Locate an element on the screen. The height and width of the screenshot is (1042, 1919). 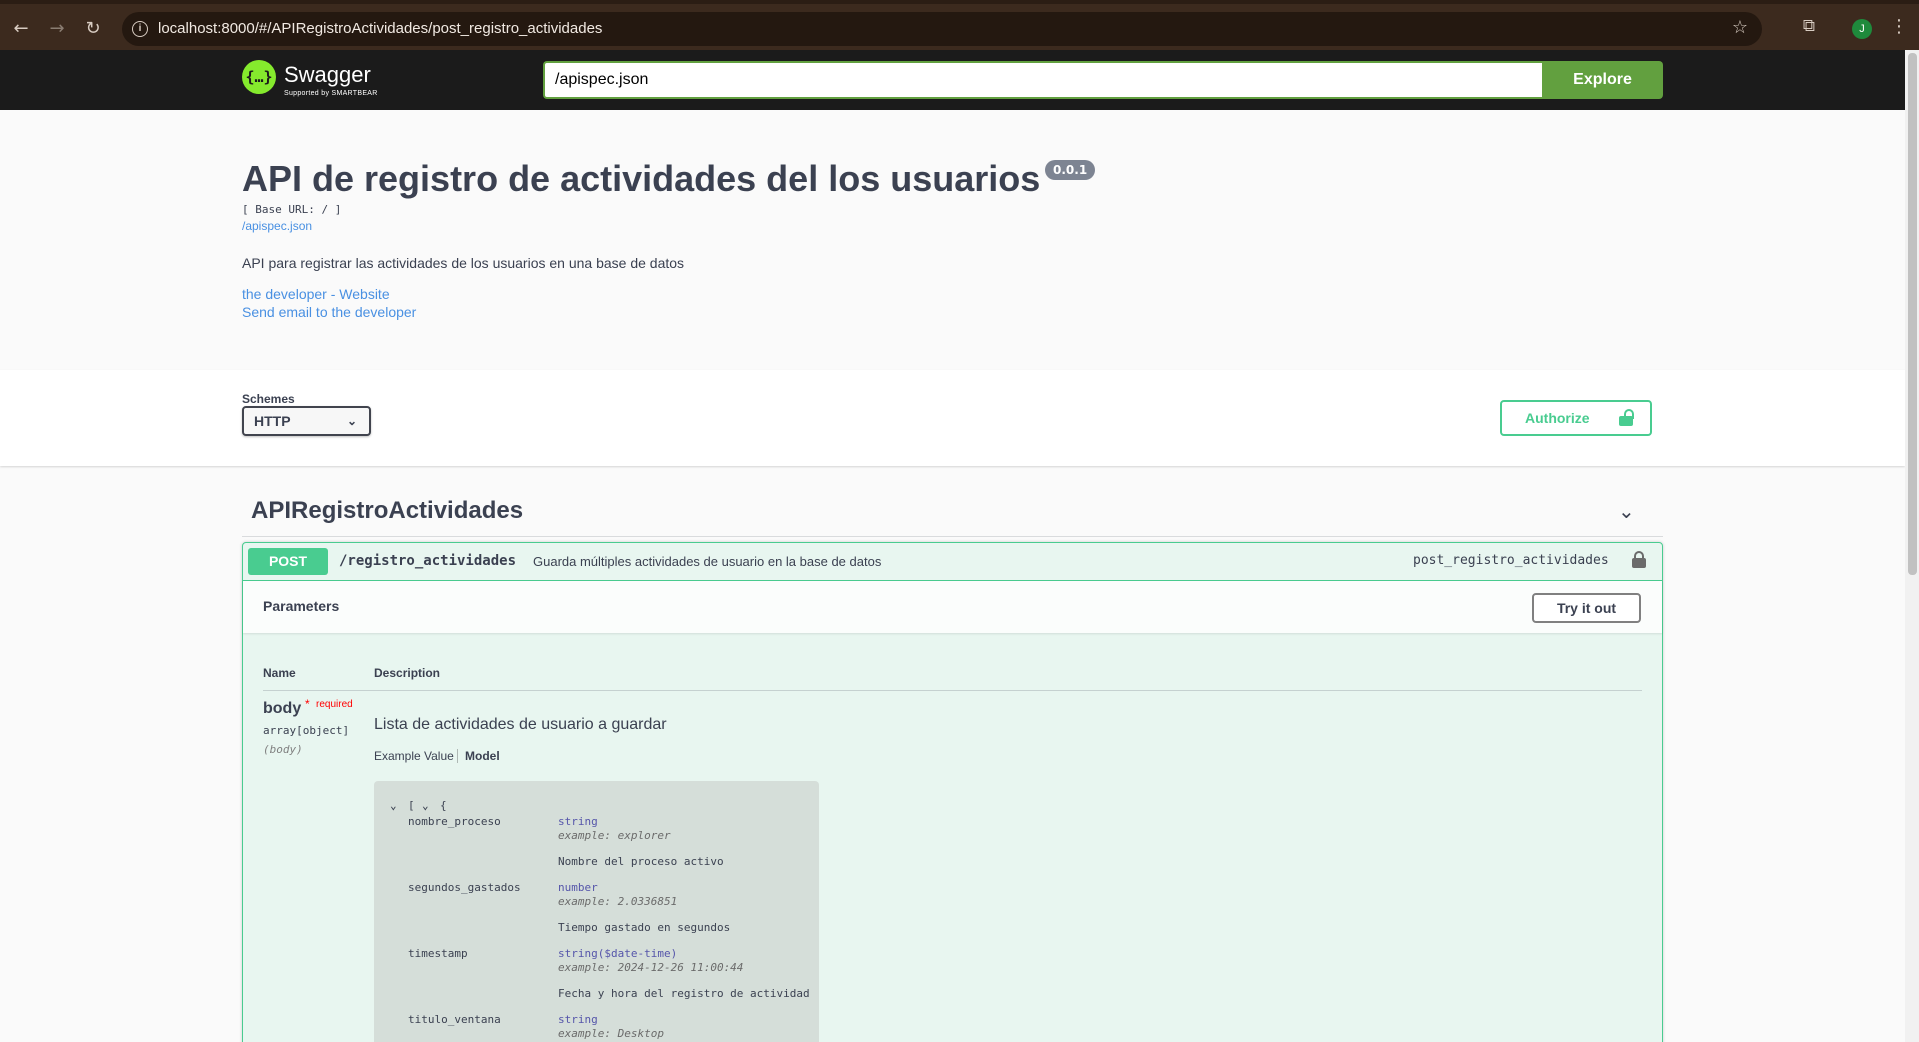
browser-menu-icon: ⋮ is located at coordinates (1899, 26).